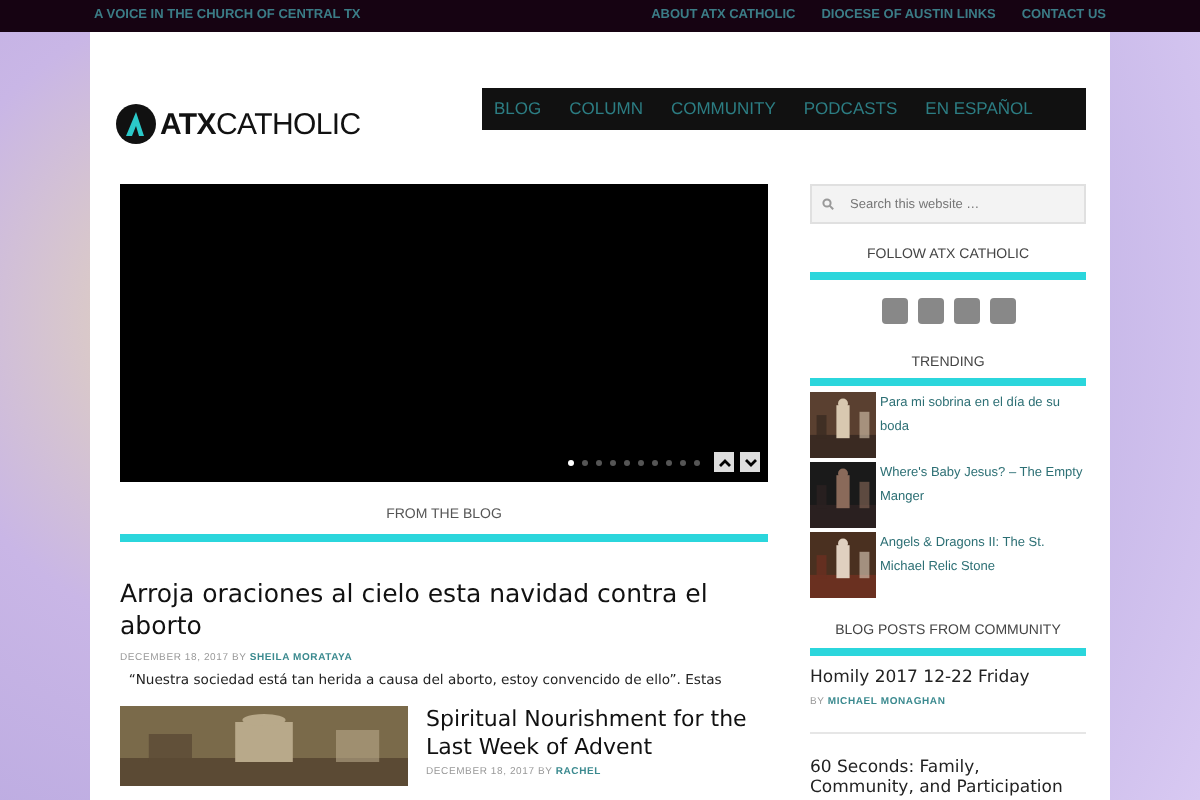  I want to click on post-title: Homily 2017 12-22 Friday, so click(948, 677).